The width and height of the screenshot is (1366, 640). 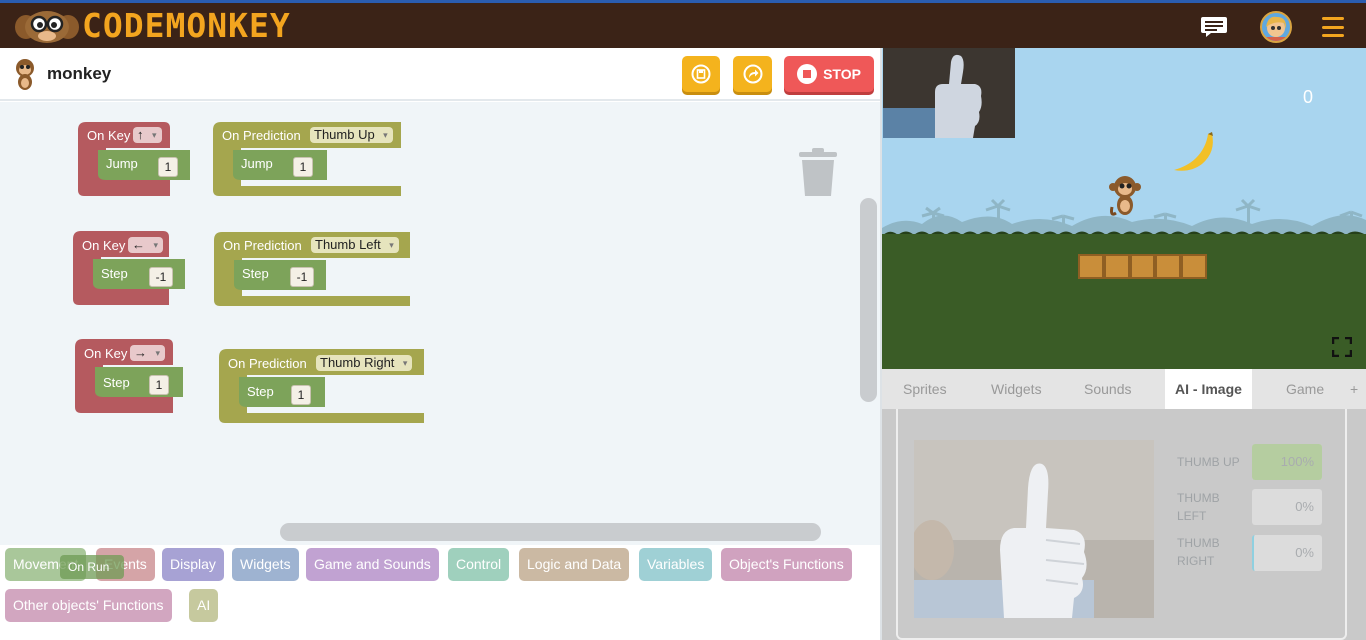 I want to click on event-block-on-key-up: On Key ↑ Jump 1, so click(x=138, y=158).